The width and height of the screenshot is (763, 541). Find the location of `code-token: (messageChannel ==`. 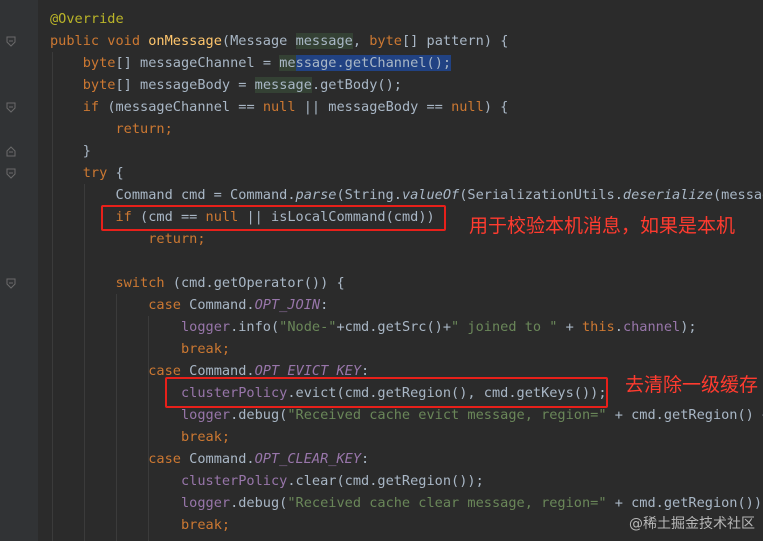

code-token: (messageChannel == is located at coordinates (185, 107).